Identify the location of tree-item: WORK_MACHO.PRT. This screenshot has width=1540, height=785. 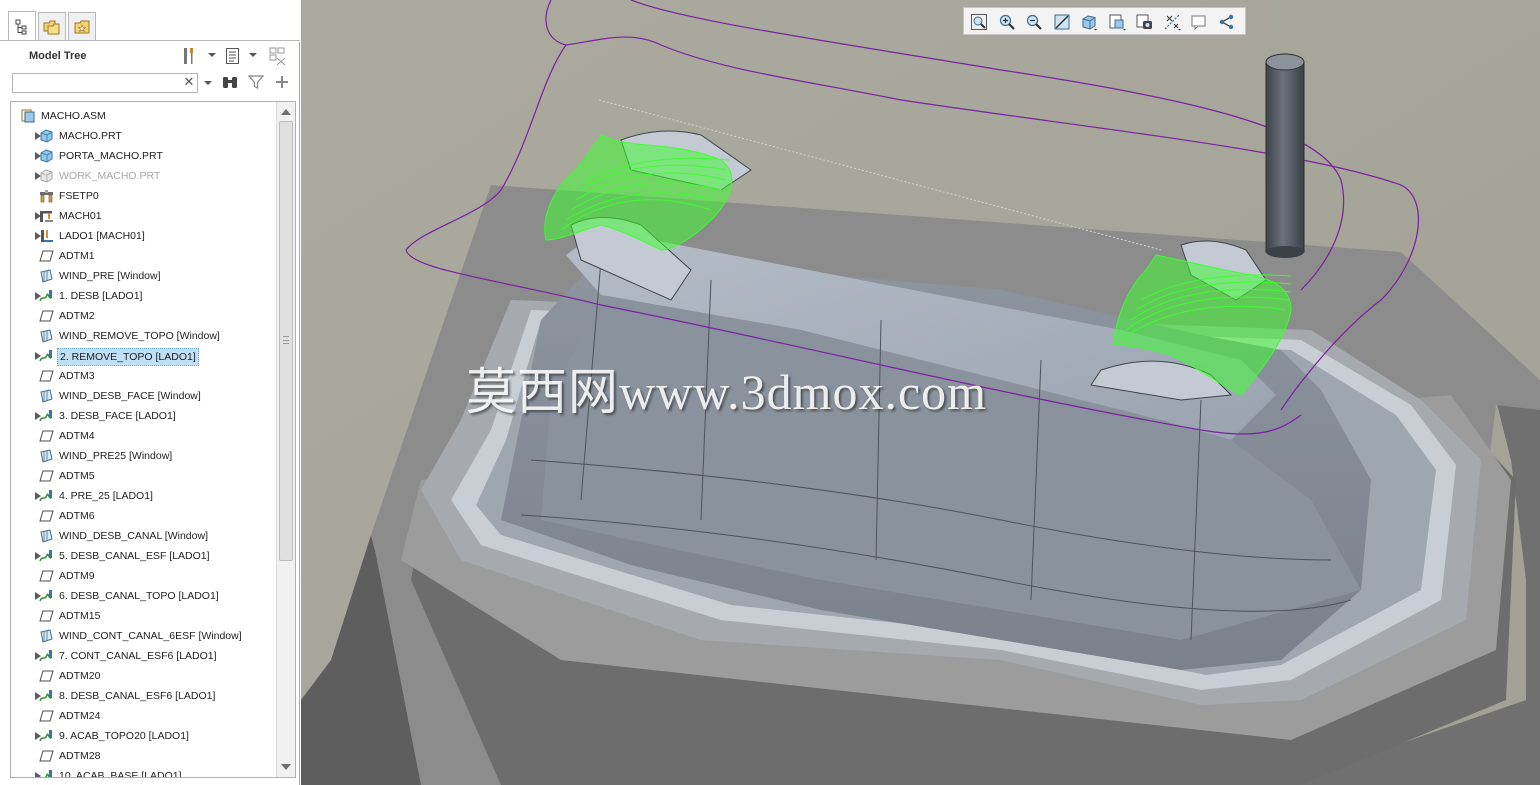
(143, 176).